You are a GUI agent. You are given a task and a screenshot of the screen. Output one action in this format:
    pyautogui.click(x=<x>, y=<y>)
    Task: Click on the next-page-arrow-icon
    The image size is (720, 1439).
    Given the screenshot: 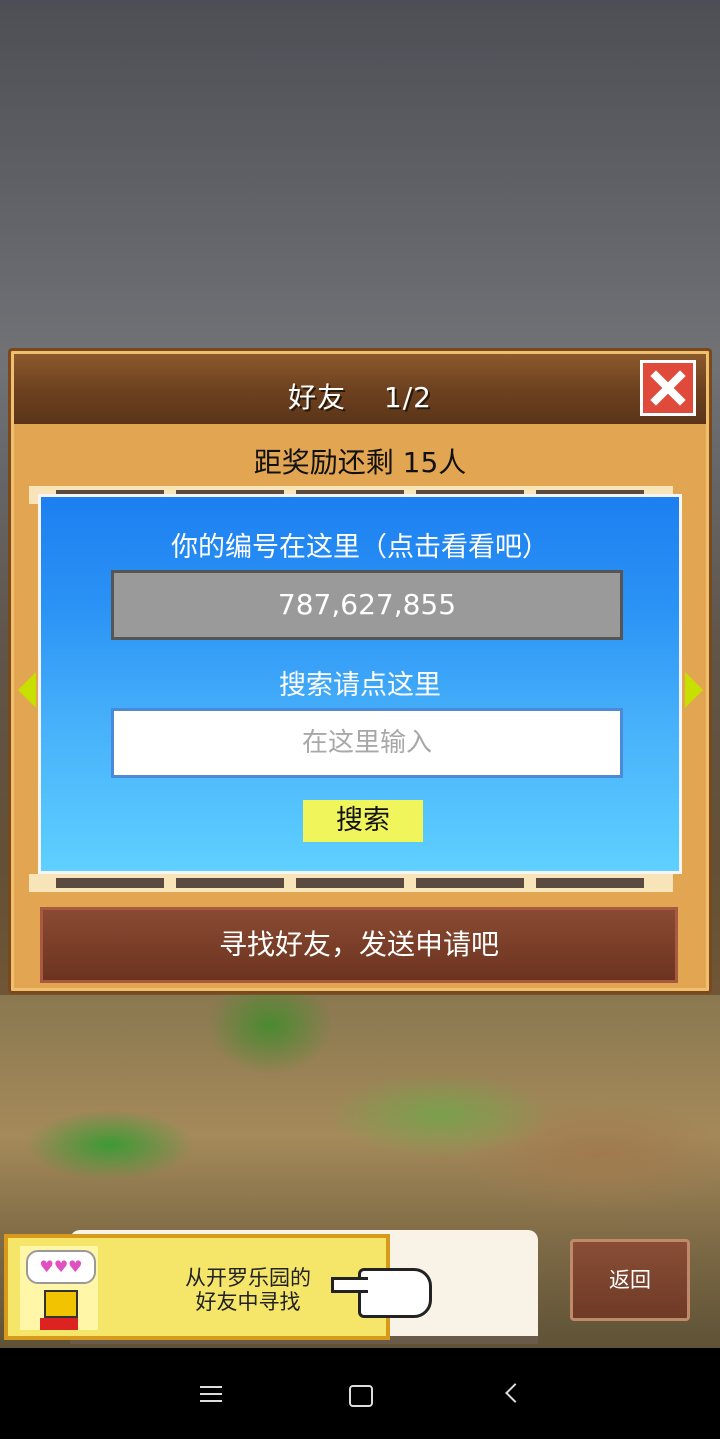 What is the action you would take?
    pyautogui.click(x=694, y=690)
    